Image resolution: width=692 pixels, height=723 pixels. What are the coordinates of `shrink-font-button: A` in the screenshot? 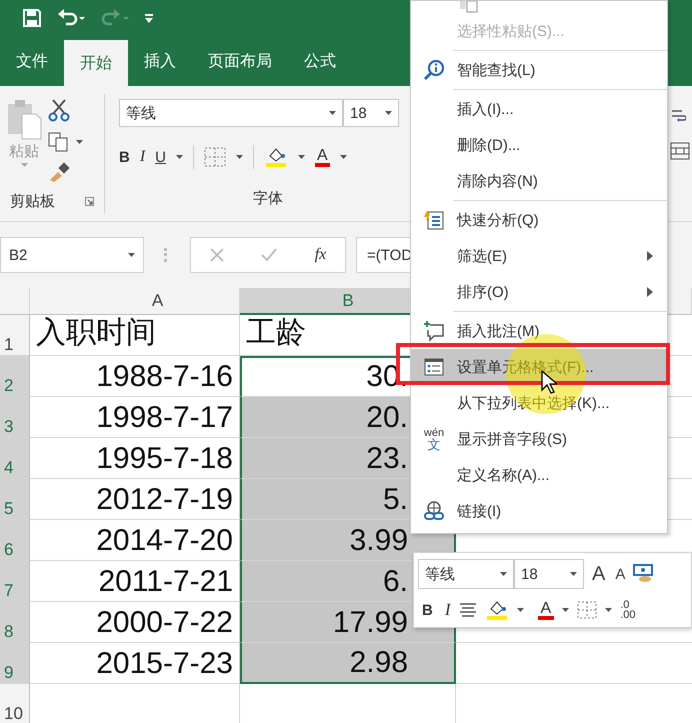 It's located at (620, 574).